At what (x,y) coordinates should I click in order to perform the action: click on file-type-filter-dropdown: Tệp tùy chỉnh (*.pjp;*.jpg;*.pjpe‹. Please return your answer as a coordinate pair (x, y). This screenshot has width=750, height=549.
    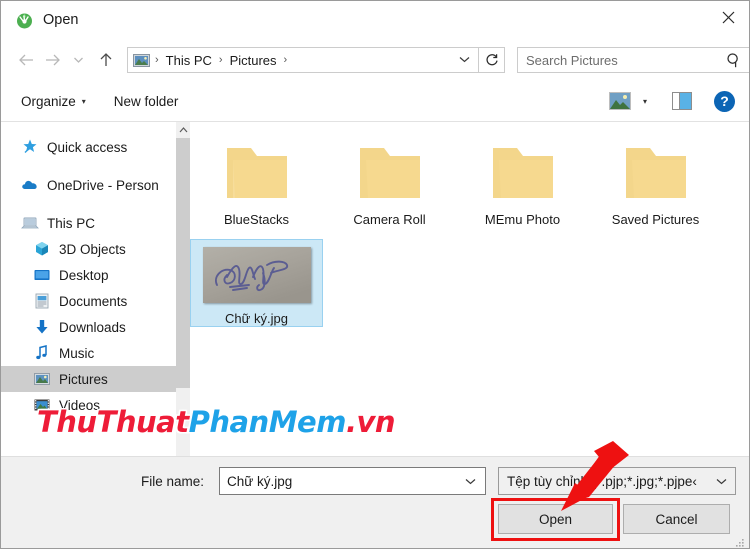
    Looking at the image, I should click on (617, 481).